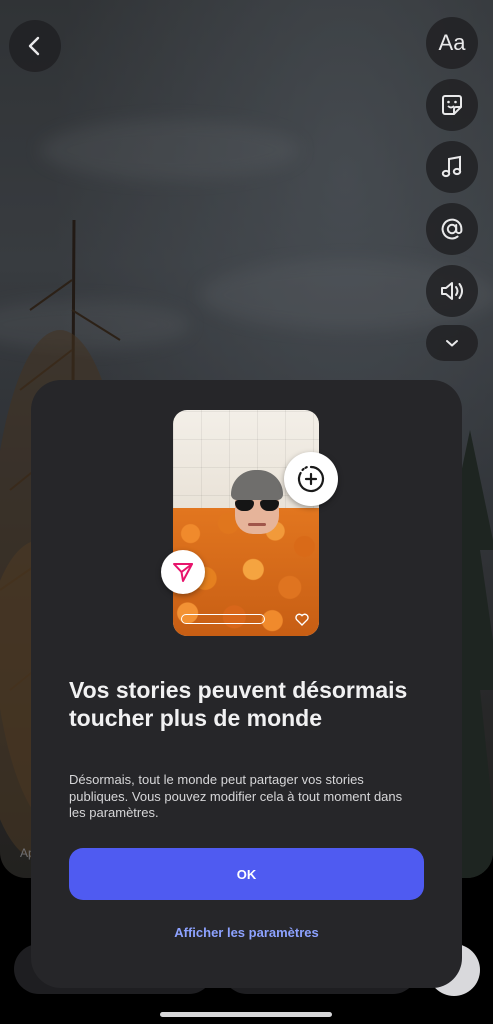  I want to click on reply-bar, so click(223, 619).